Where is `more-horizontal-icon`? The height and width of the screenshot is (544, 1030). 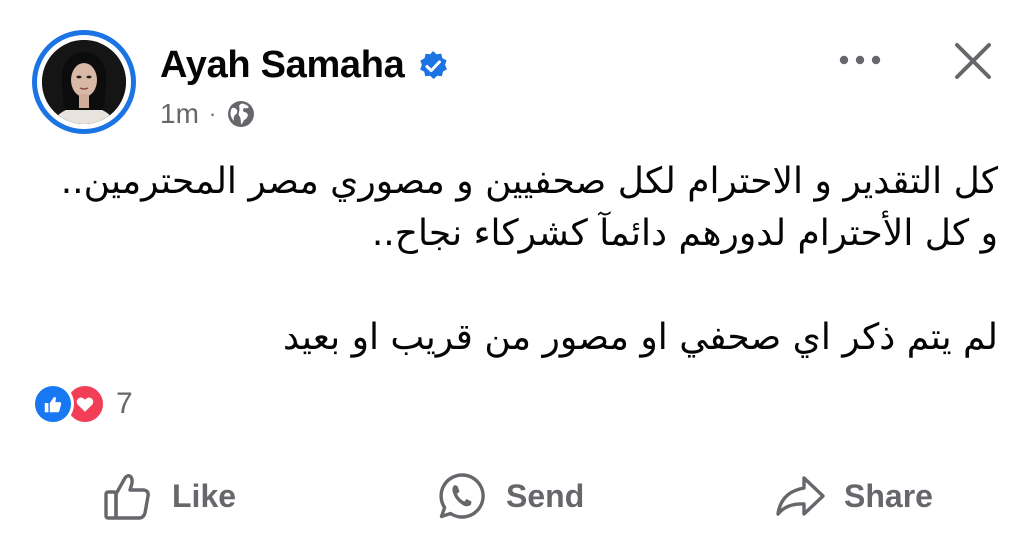 more-horizontal-icon is located at coordinates (860, 60).